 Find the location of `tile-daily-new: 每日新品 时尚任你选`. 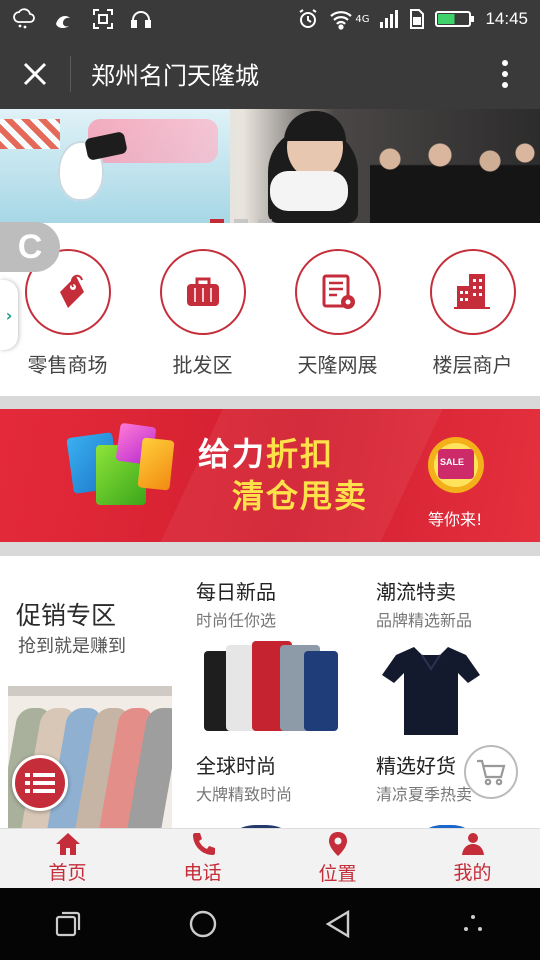

tile-daily-new: 每日新品 时尚任你选 is located at coordinates (286, 658).